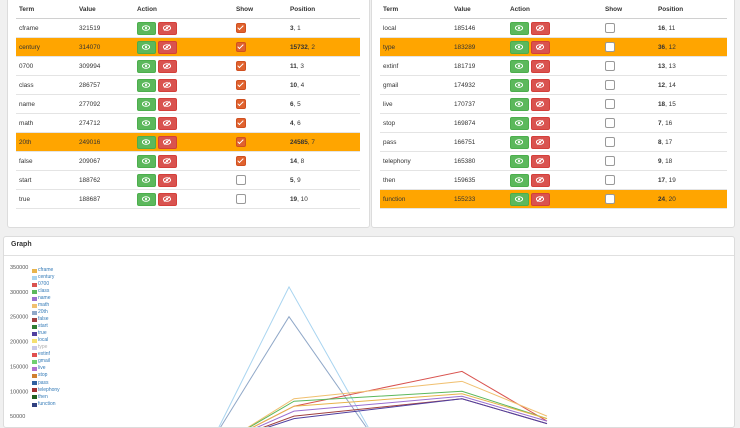  What do you see at coordinates (323, 28) in the screenshot?
I see `position-cell: 3, 1` at bounding box center [323, 28].